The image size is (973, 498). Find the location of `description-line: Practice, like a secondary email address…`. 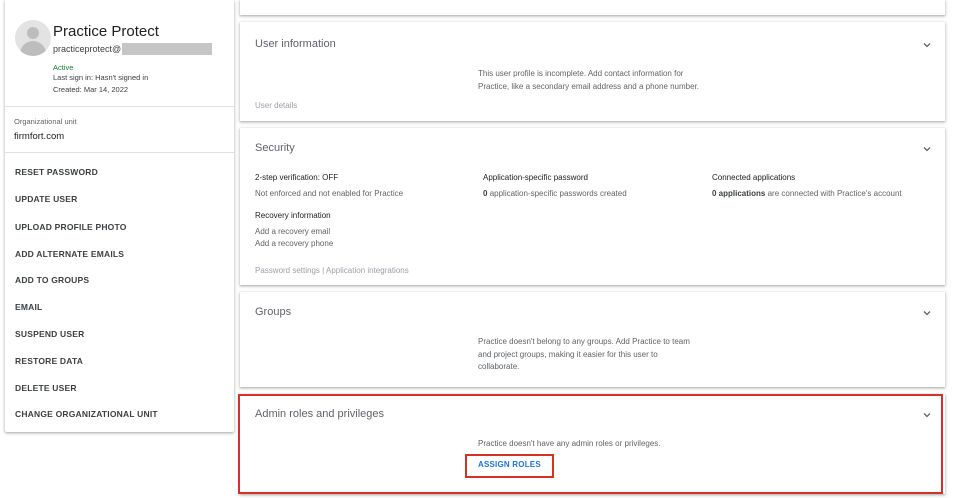

description-line: Practice, like a secondary email address… is located at coordinates (589, 86).